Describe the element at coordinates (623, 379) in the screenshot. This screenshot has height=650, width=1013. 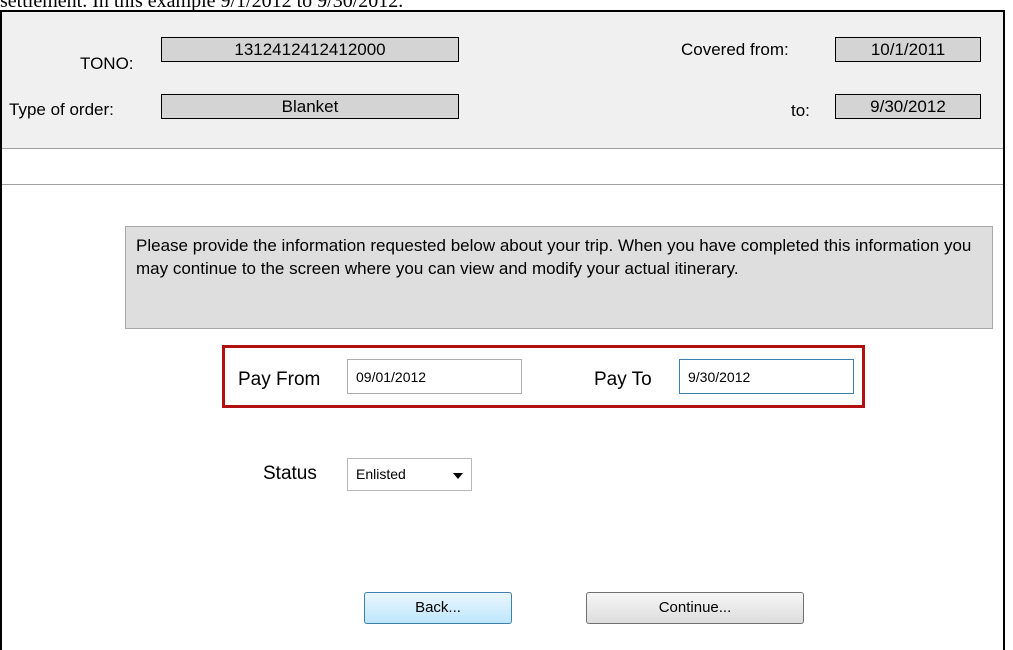
I see `pay-to-label: Pay To` at that location.